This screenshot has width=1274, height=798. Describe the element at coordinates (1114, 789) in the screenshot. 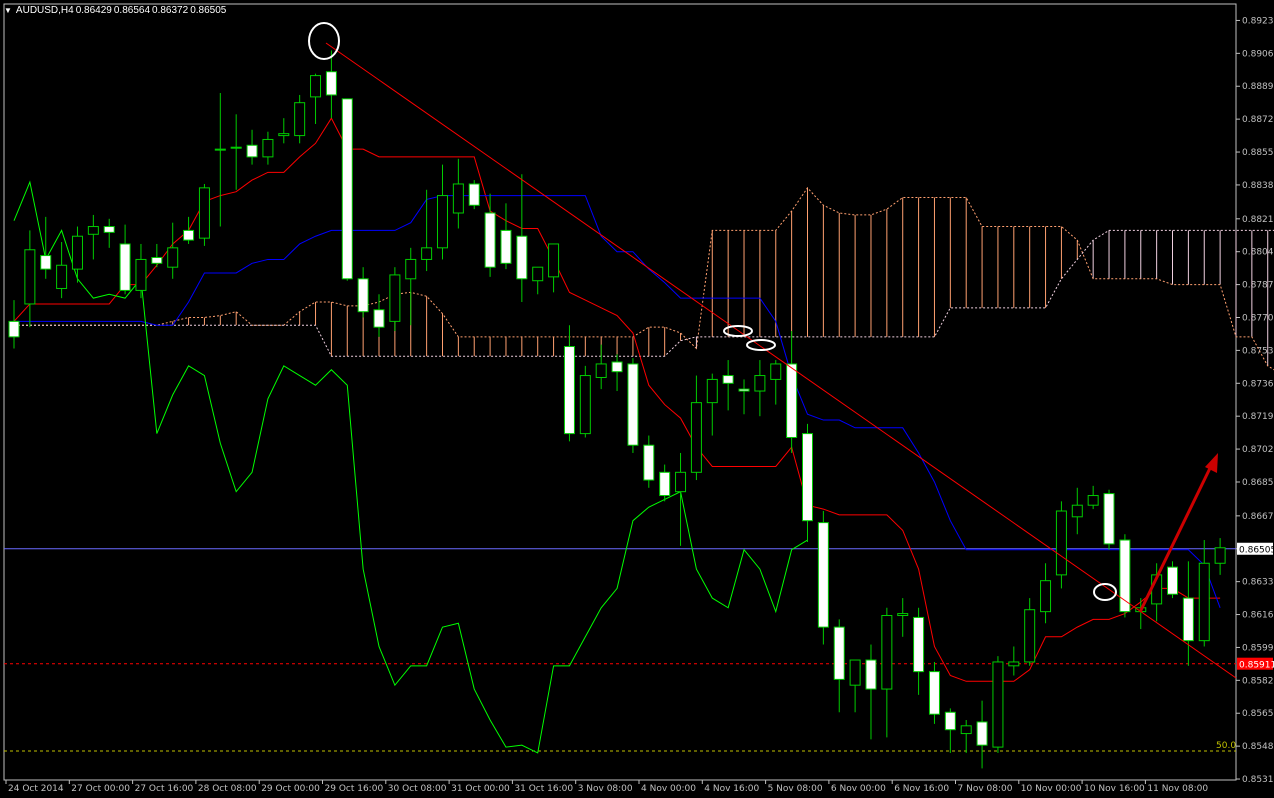

I see `x-tick-label: 10 Nov 16:00` at that location.